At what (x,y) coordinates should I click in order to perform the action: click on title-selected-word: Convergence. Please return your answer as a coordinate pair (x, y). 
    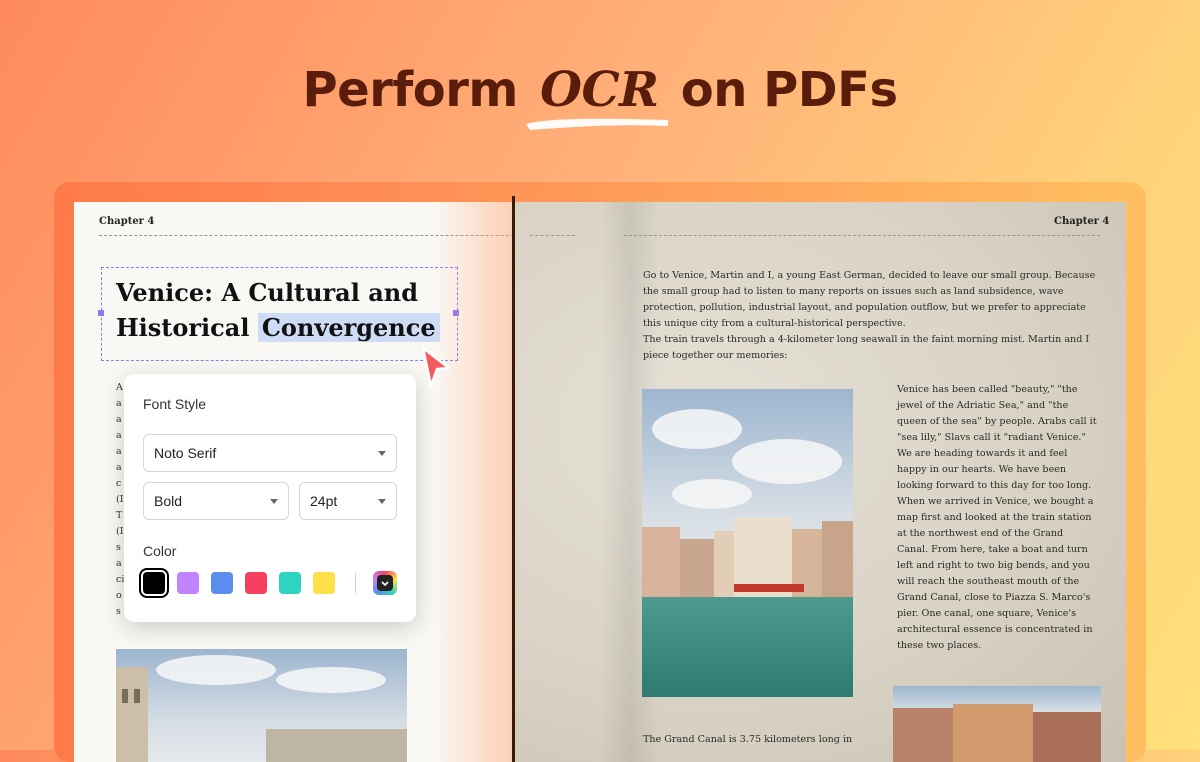
    Looking at the image, I should click on (348, 327).